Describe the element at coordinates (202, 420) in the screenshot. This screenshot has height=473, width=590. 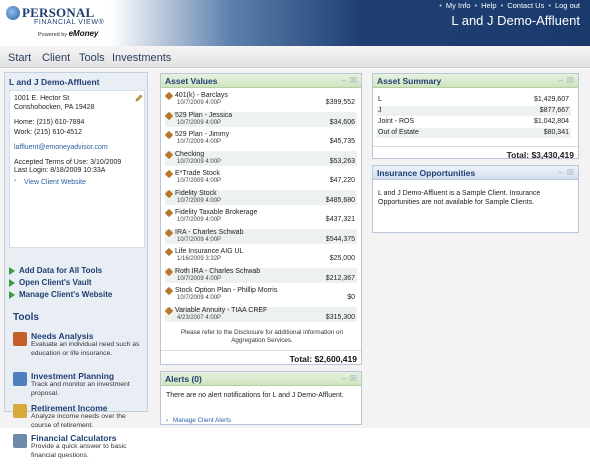
I see `manage-client-alerts-link: Manage Client Alerts` at that location.